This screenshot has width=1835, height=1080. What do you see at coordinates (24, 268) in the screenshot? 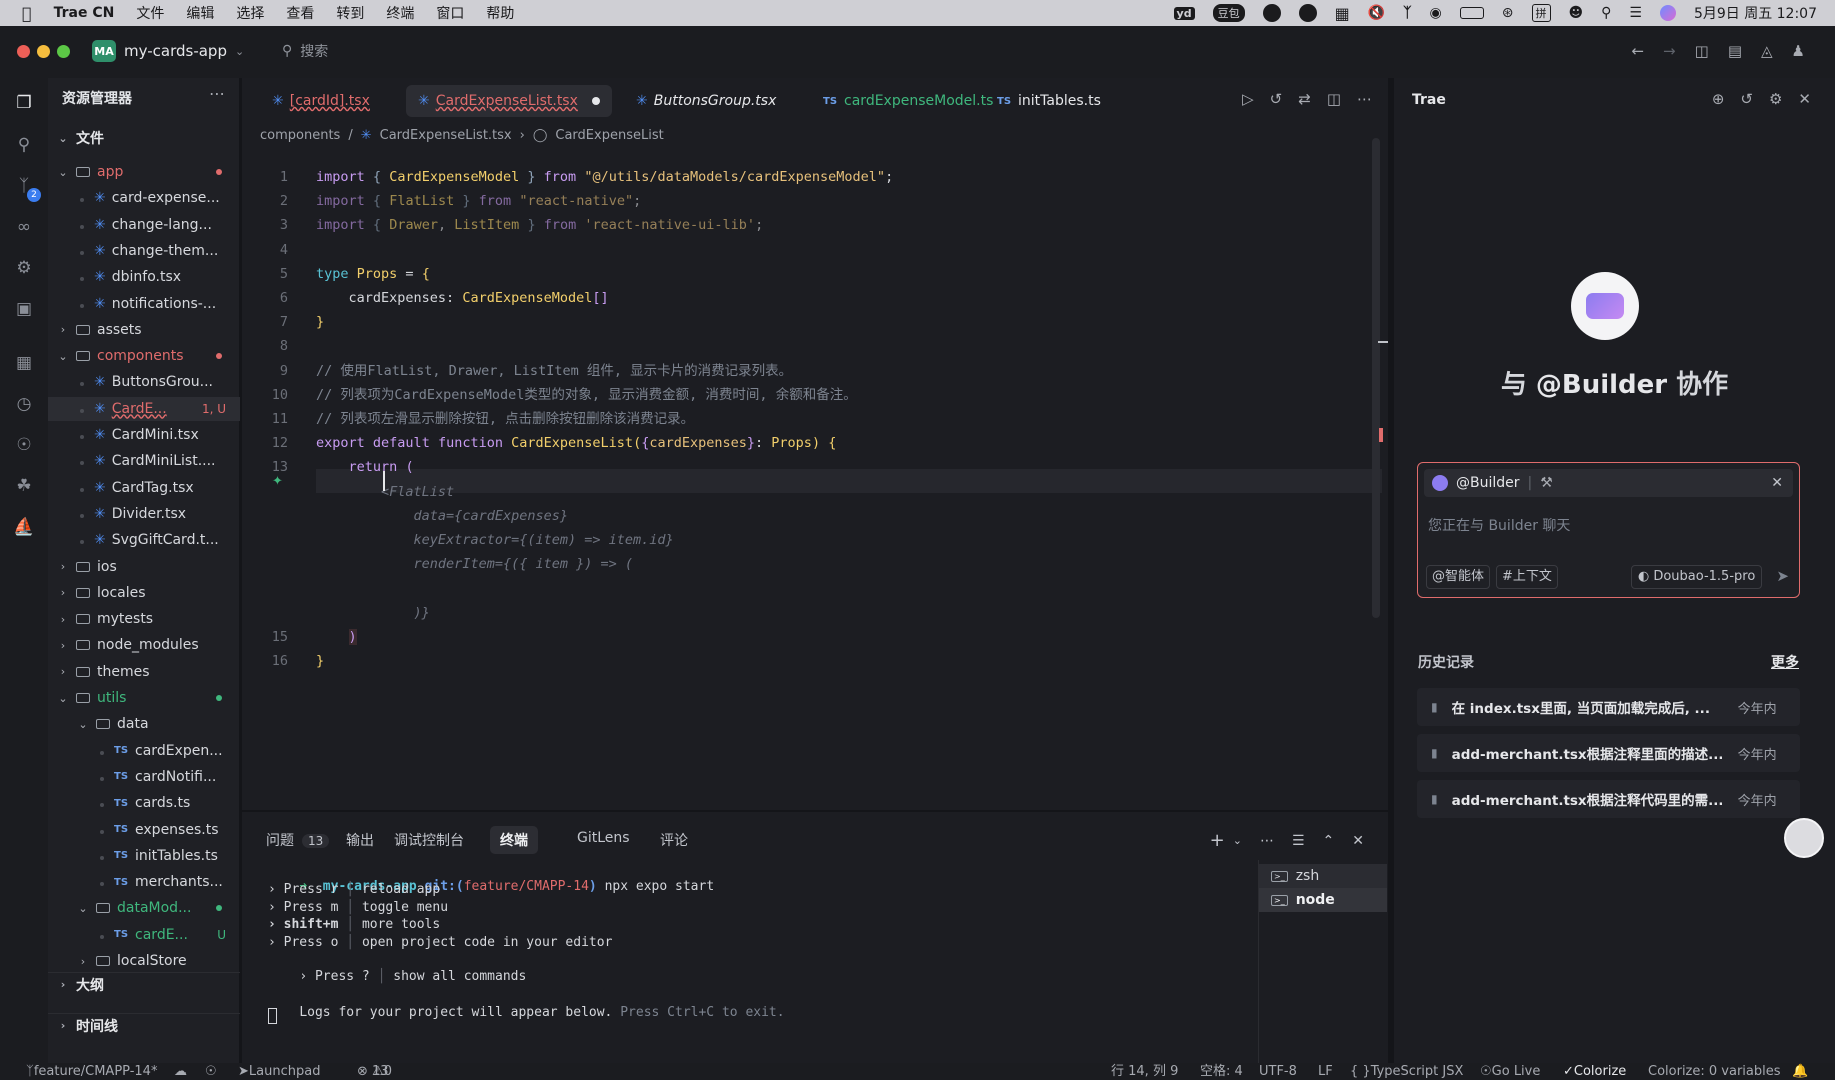
I see `debug-icon: ⚙` at bounding box center [24, 268].